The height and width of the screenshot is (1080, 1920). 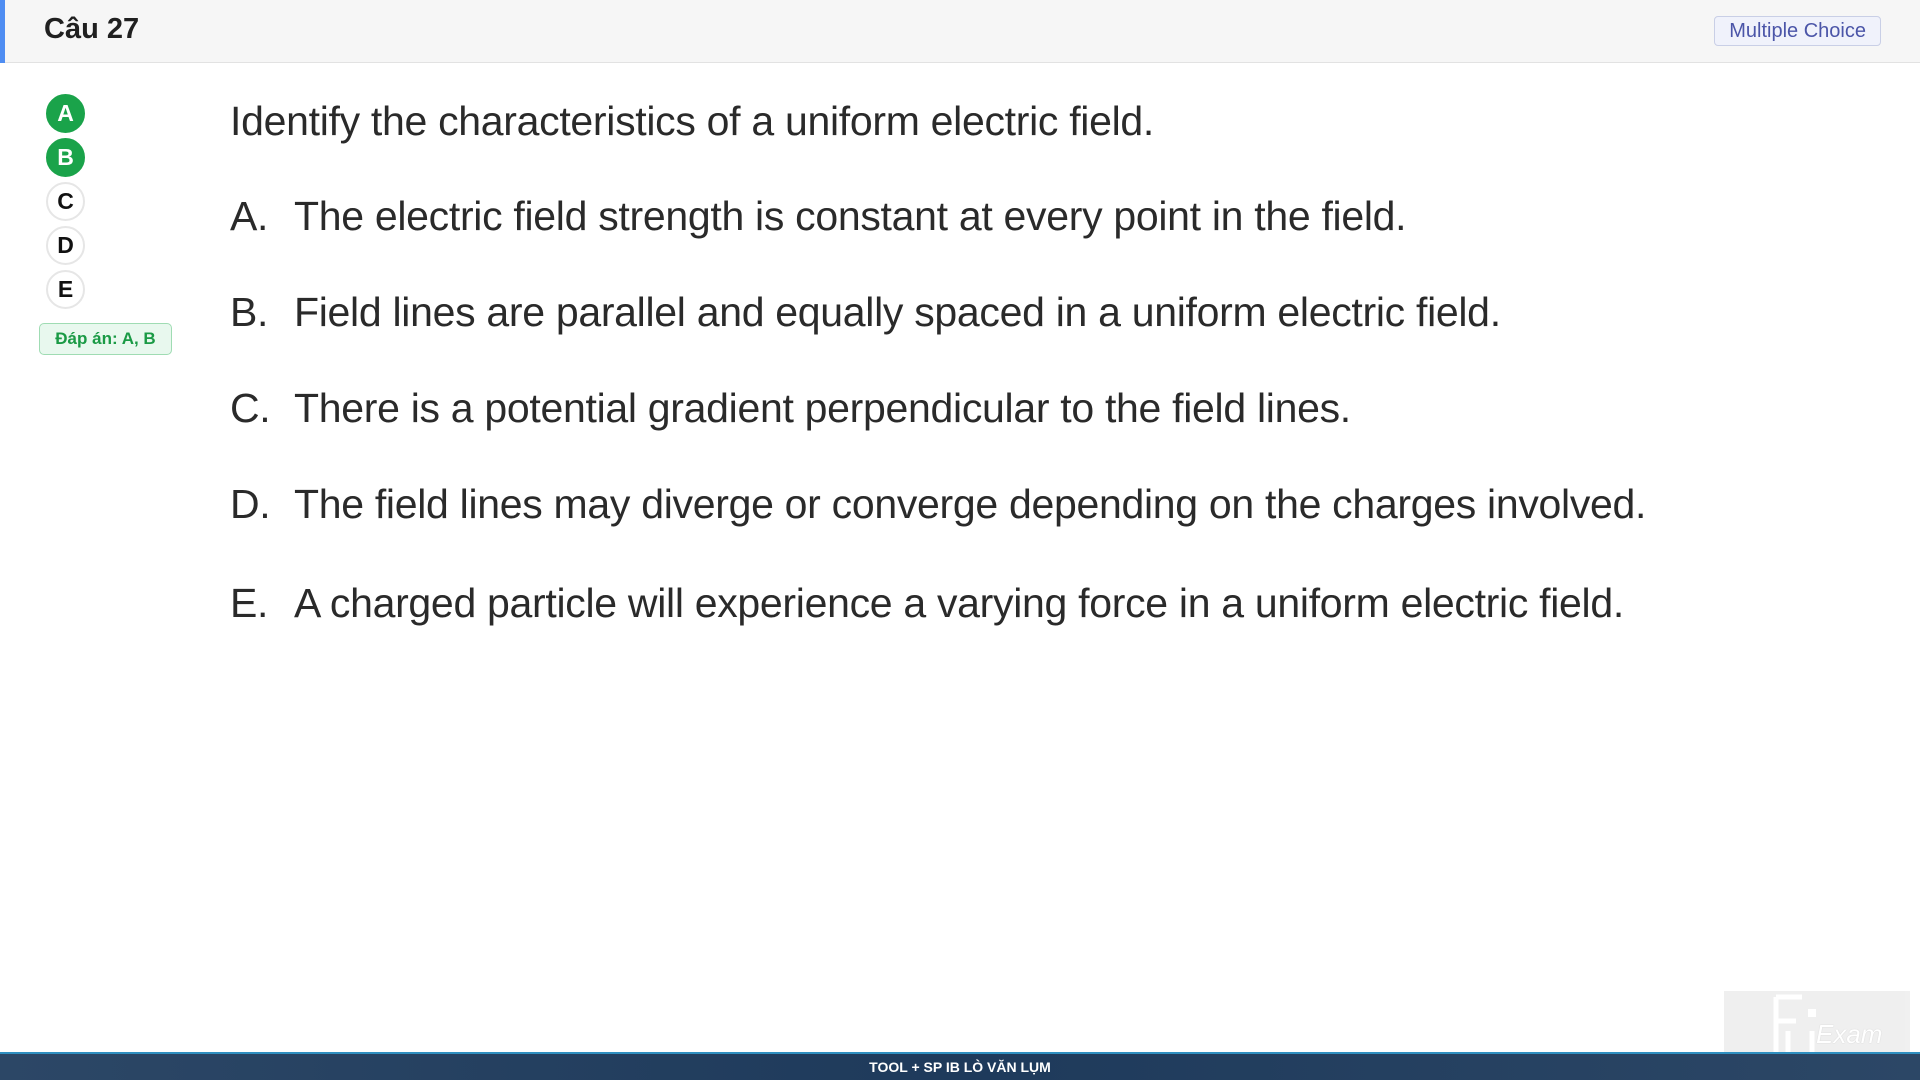 I want to click on choice-c-letter: C., so click(x=250, y=408).